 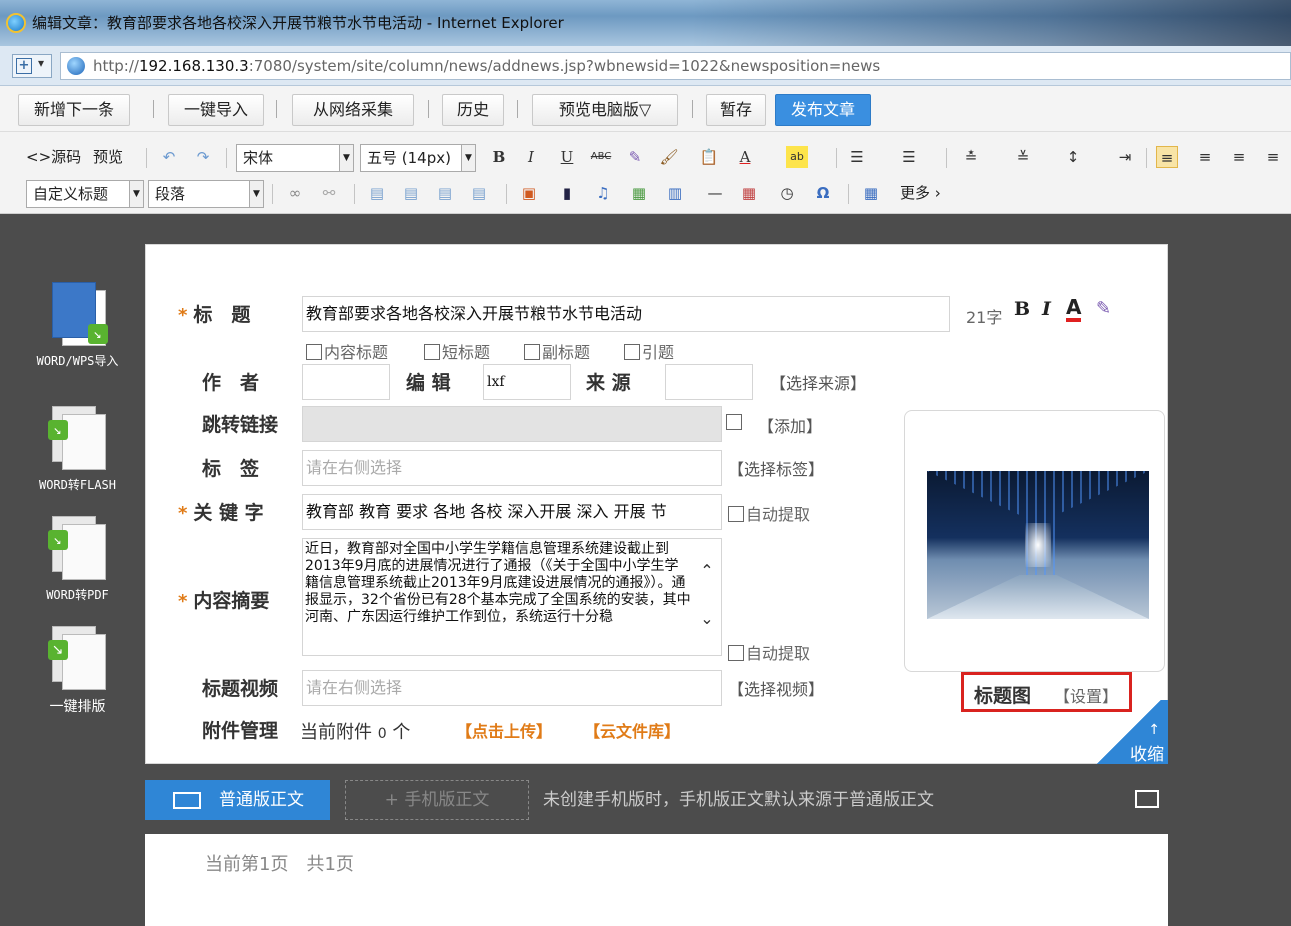 What do you see at coordinates (971, 157) in the screenshot?
I see `paragraph-spacing-top-icon: ≛` at bounding box center [971, 157].